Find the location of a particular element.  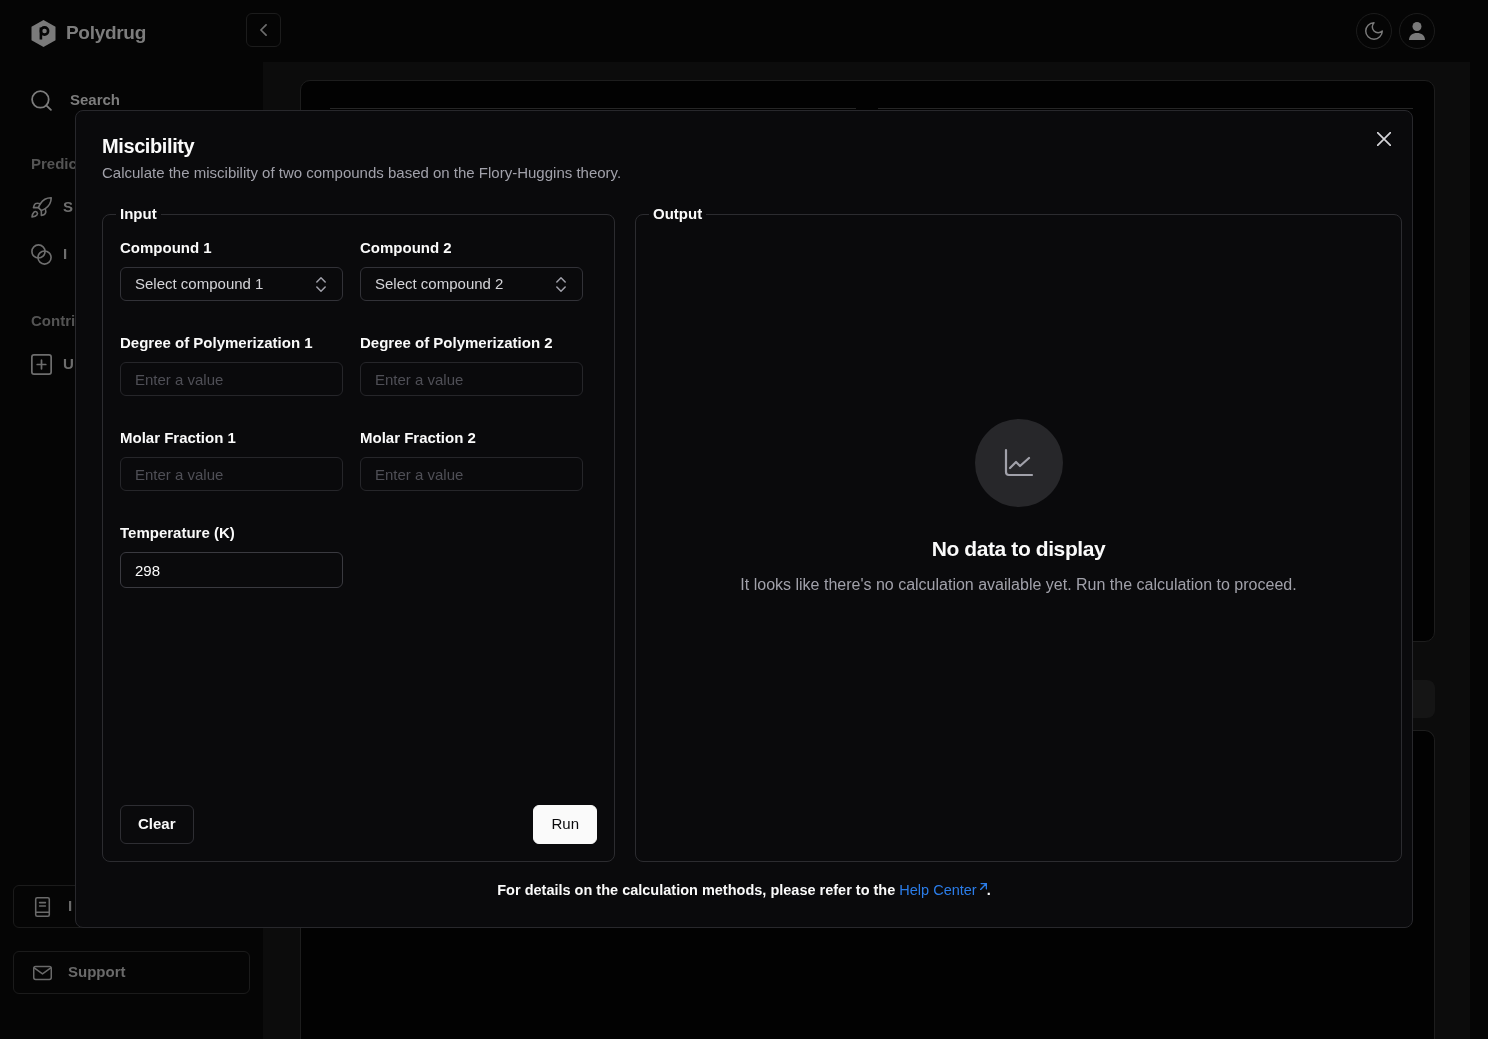

panel-title: Output is located at coordinates (678, 214).